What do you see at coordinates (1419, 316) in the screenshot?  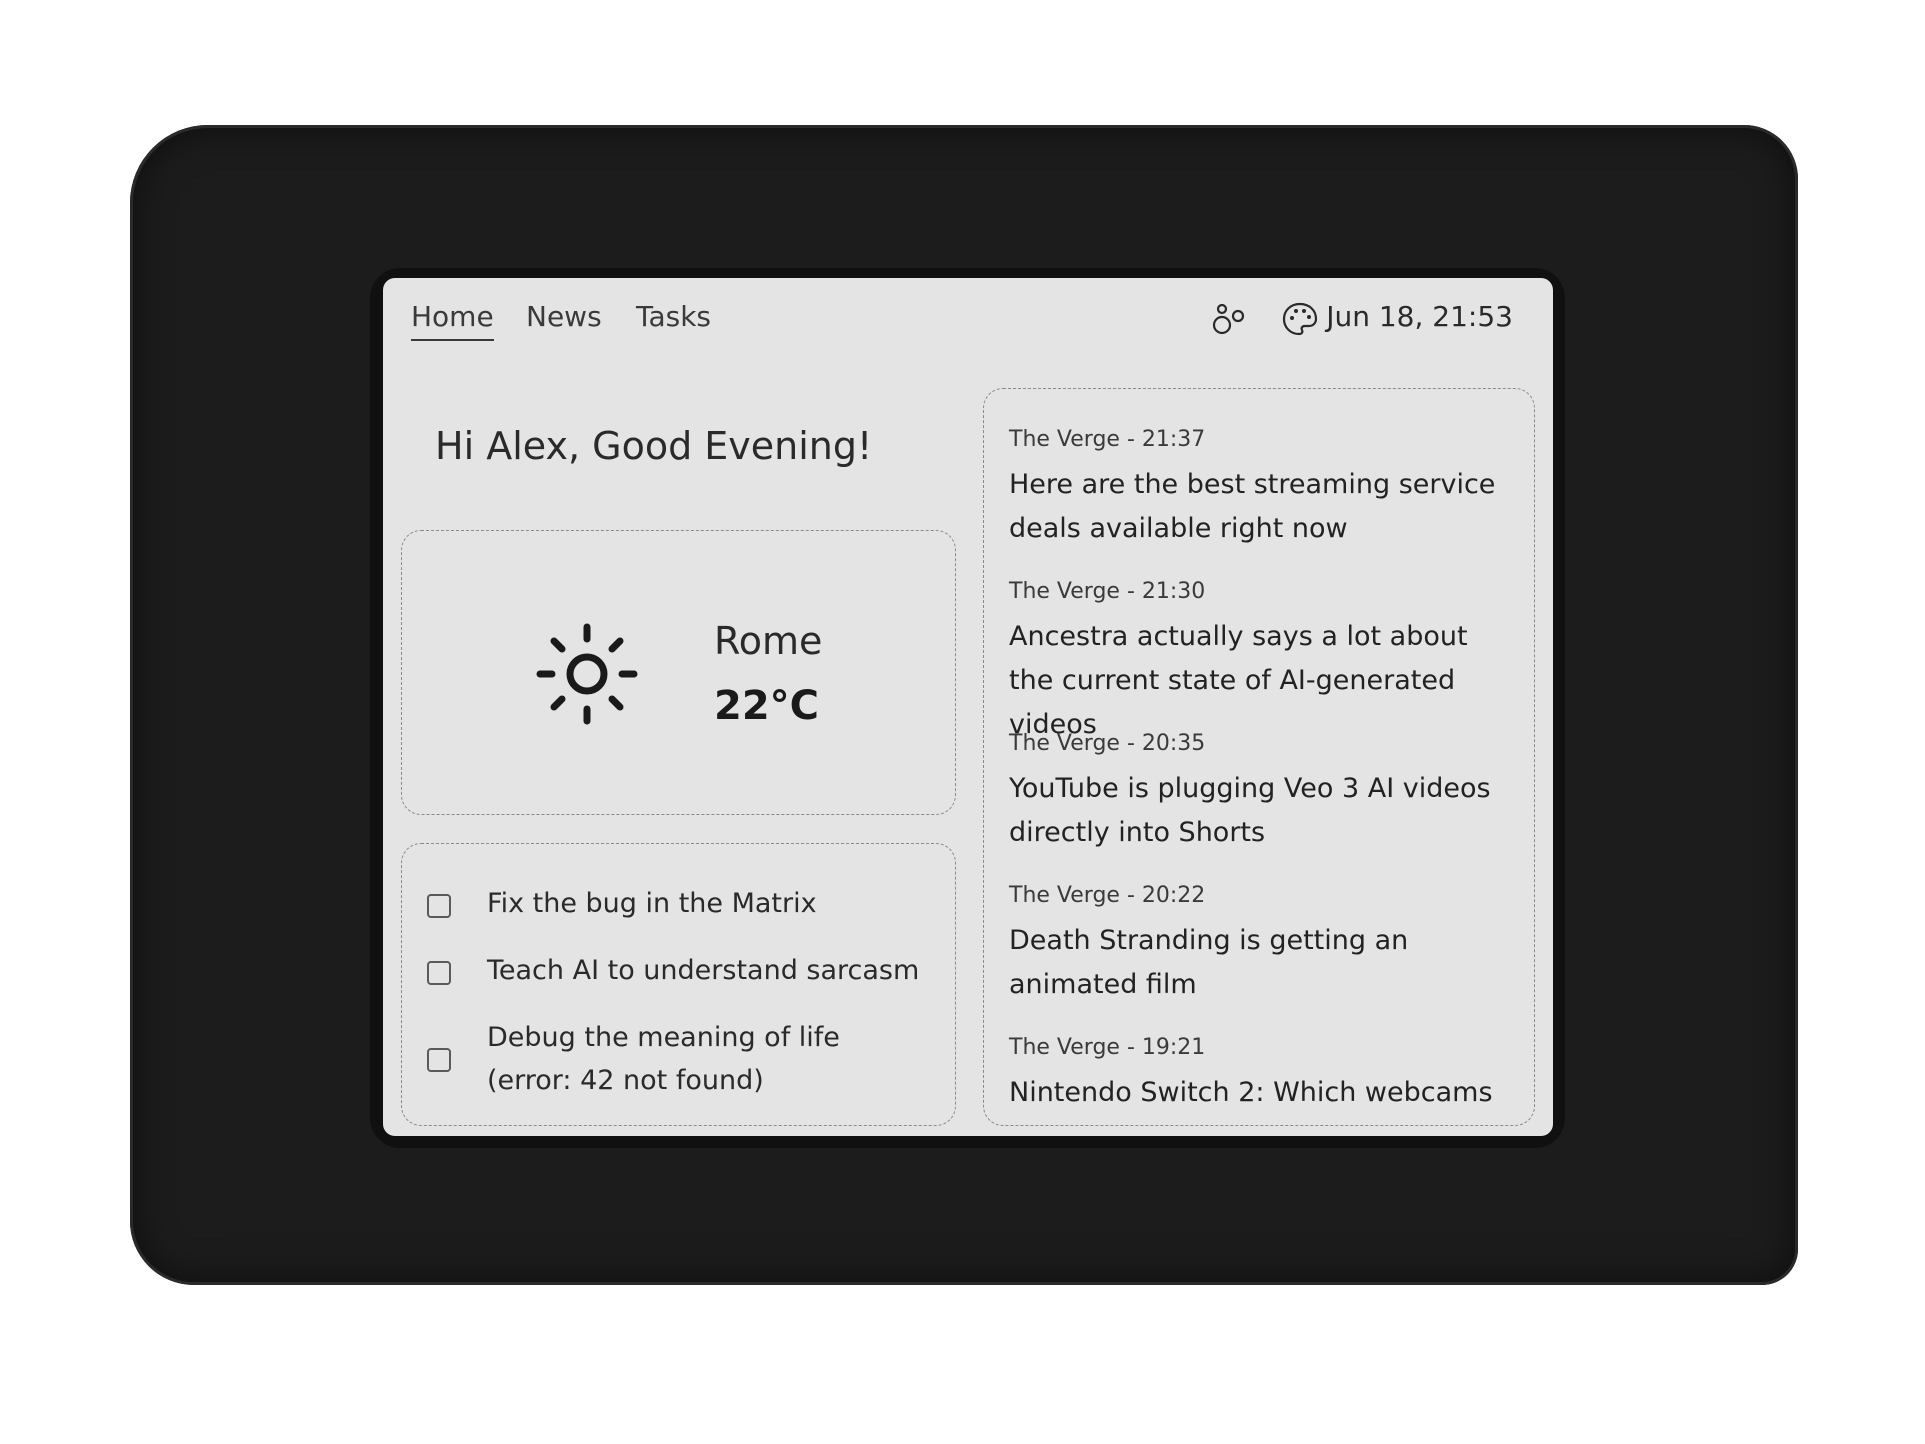 I see `datetime: Jun 18, 21:53` at bounding box center [1419, 316].